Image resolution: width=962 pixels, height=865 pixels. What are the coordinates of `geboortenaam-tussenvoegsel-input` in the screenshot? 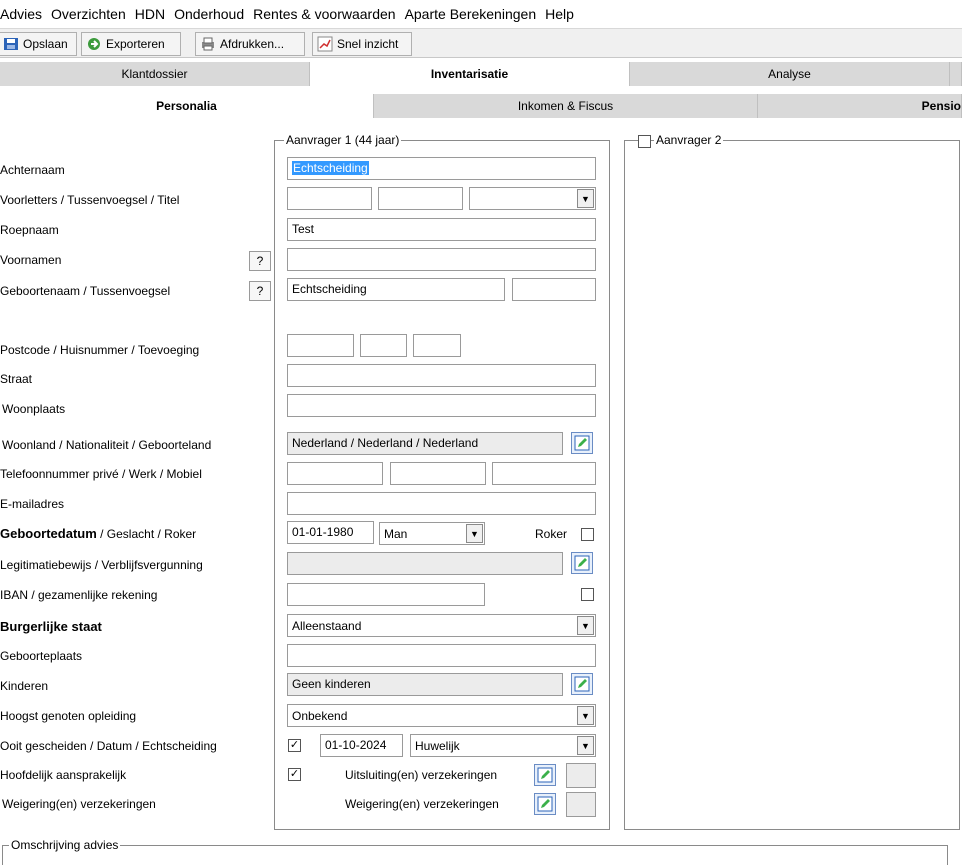 It's located at (554, 289).